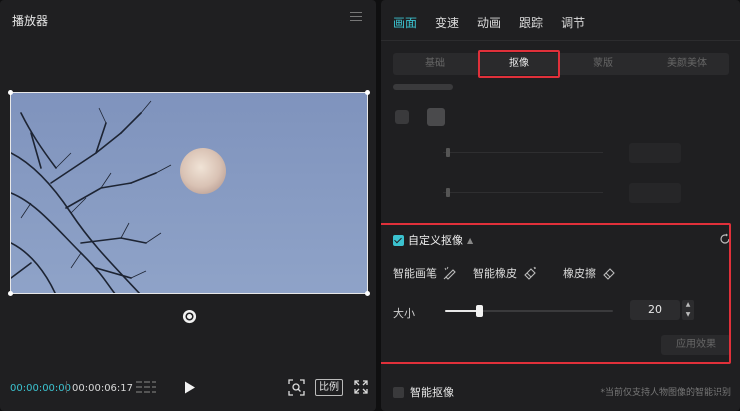 This screenshot has width=740, height=411. I want to click on crop-handle-bottom-left, so click(10, 293).